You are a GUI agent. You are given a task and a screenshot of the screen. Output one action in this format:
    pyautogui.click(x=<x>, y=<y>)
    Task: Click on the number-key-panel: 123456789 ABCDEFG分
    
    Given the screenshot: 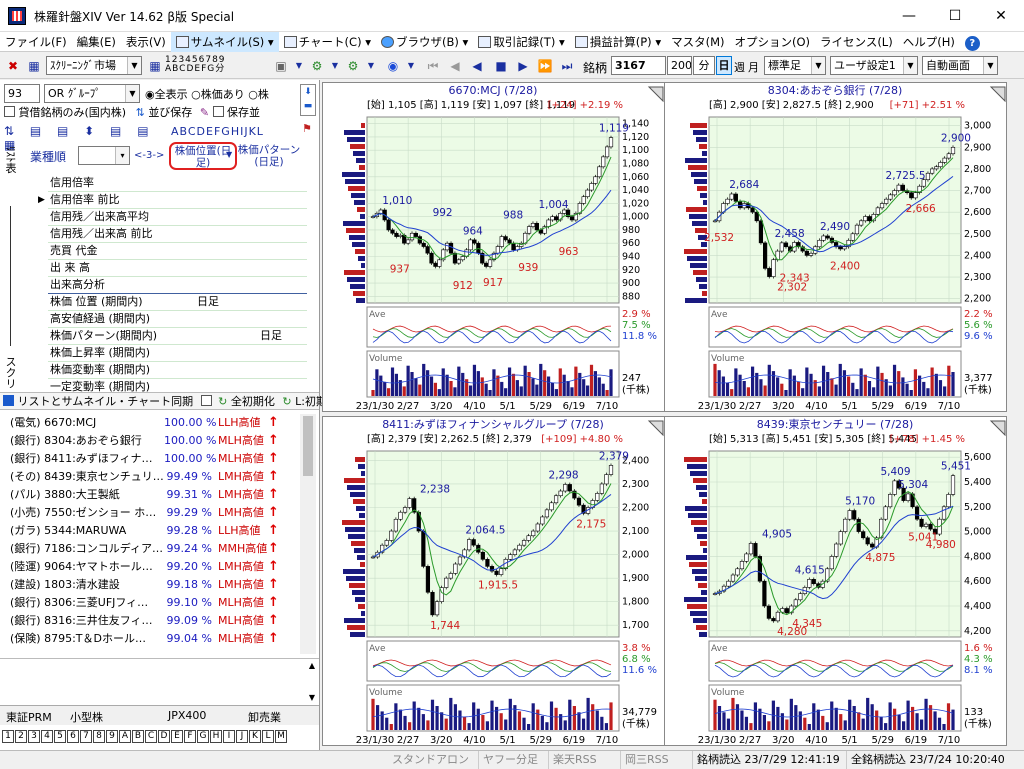 What is the action you would take?
    pyautogui.click(x=215, y=66)
    